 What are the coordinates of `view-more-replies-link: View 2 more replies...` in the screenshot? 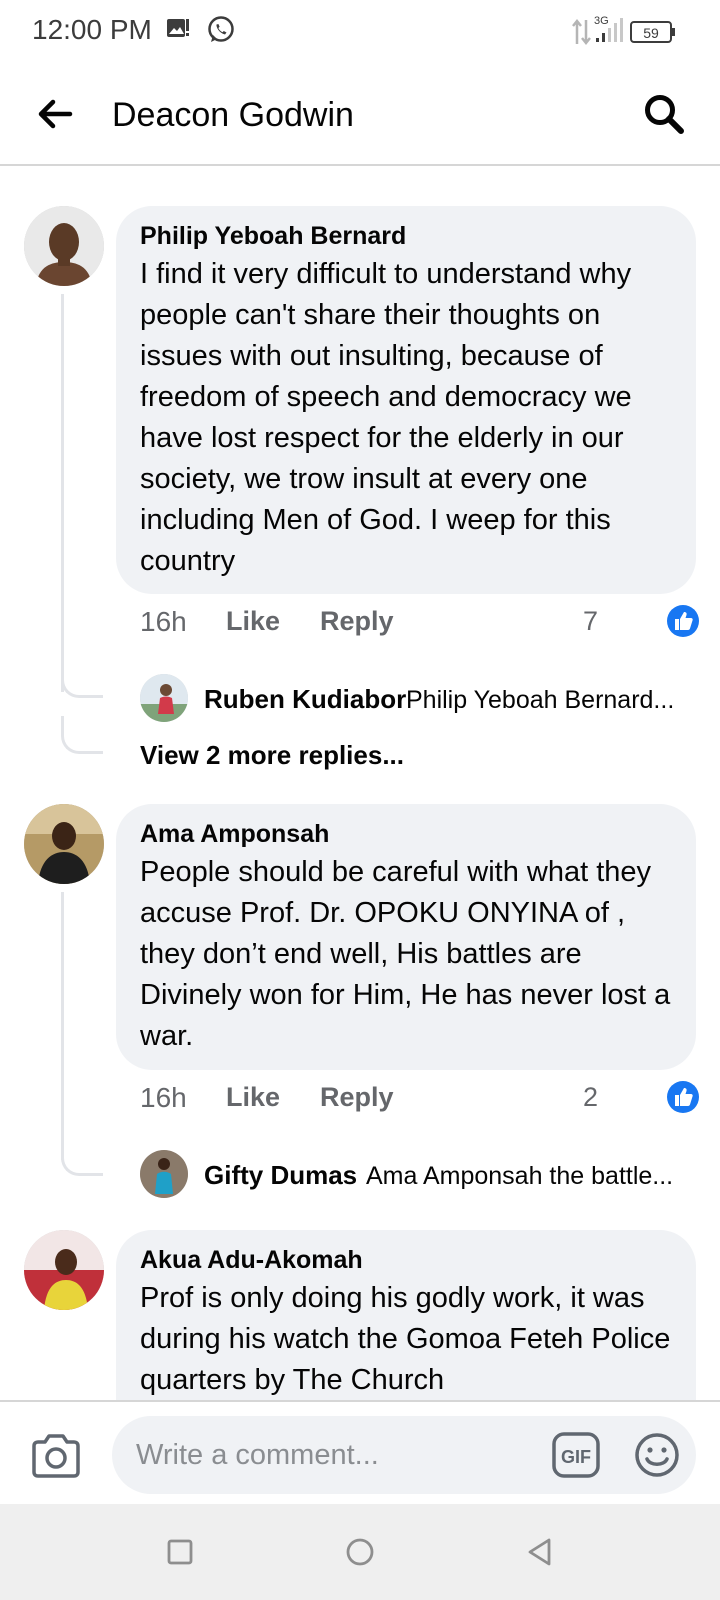 It's located at (272, 755).